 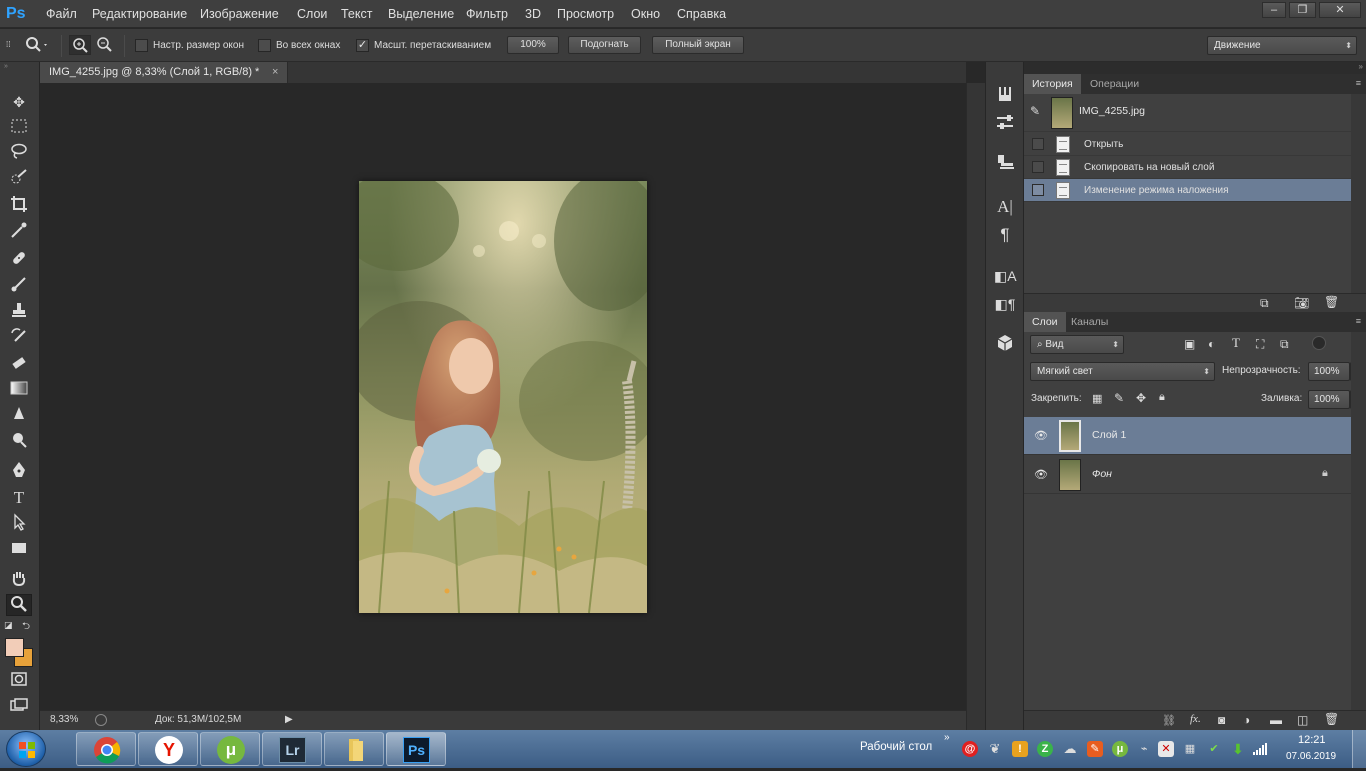 What do you see at coordinates (1187, 113) in the screenshot?
I see `history-snapshot: ✎ IMG_4255.jpg` at bounding box center [1187, 113].